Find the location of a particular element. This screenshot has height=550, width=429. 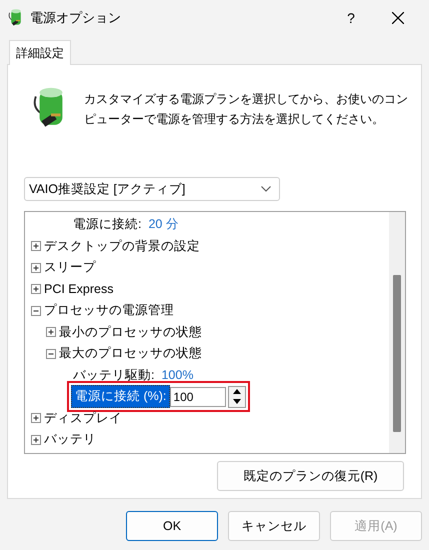

scrollbar is located at coordinates (397, 332).